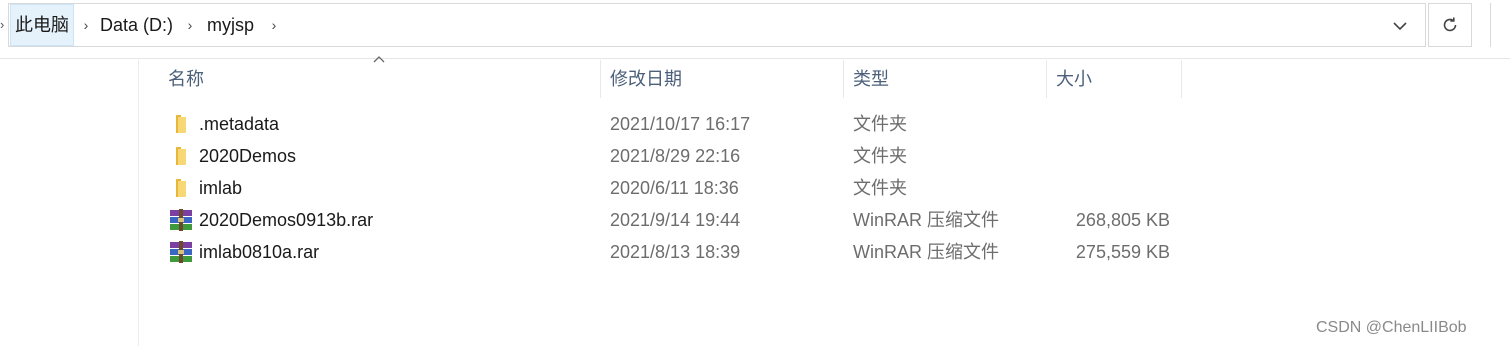 The height and width of the screenshot is (346, 1510). I want to click on refresh-button, so click(1450, 25).